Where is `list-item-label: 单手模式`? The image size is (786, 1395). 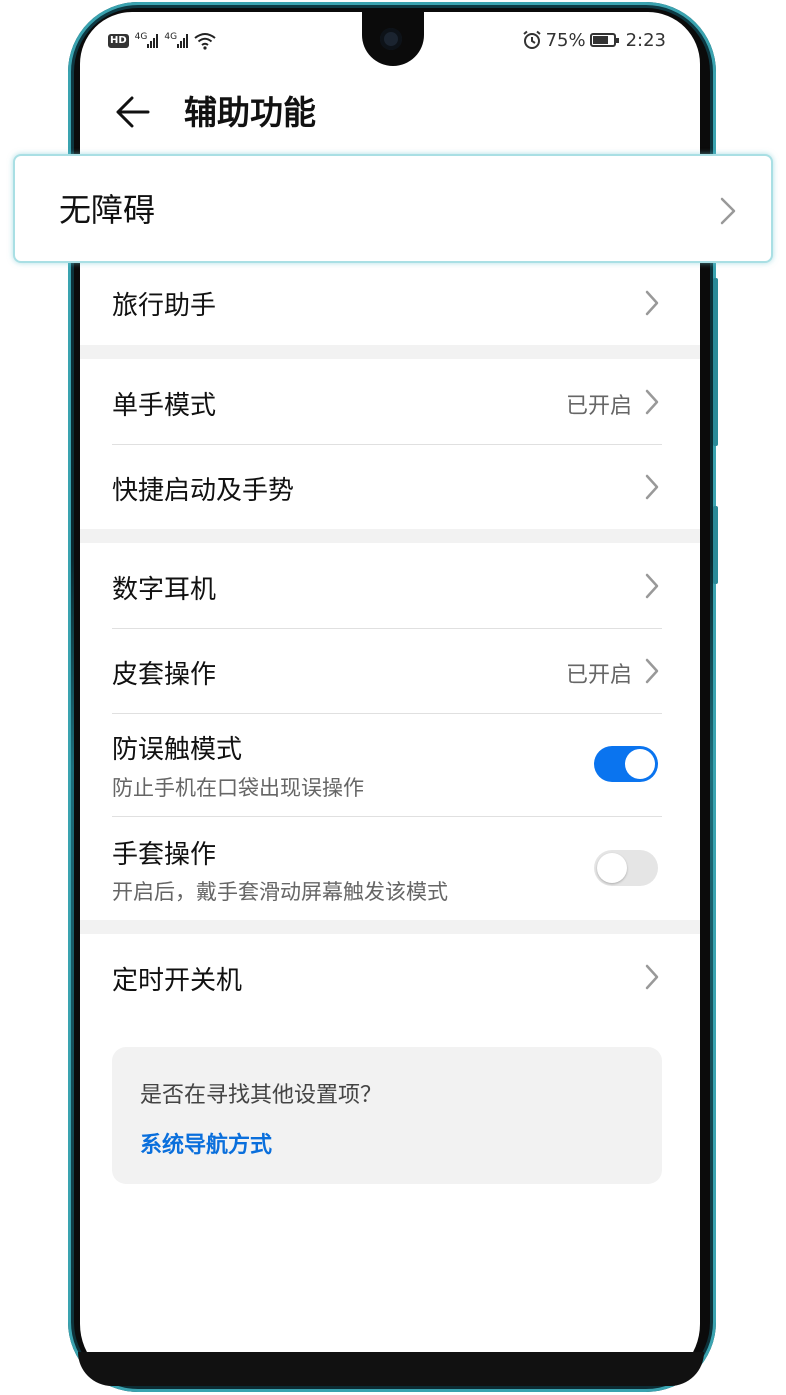 list-item-label: 单手模式 is located at coordinates (164, 406).